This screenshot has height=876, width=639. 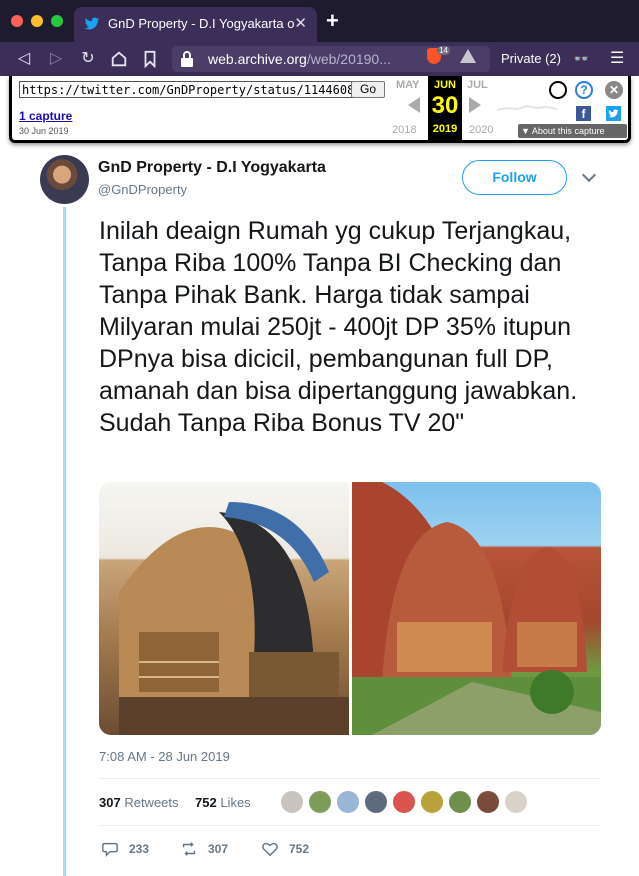 What do you see at coordinates (189, 849) in the screenshot?
I see `retweet-icon` at bounding box center [189, 849].